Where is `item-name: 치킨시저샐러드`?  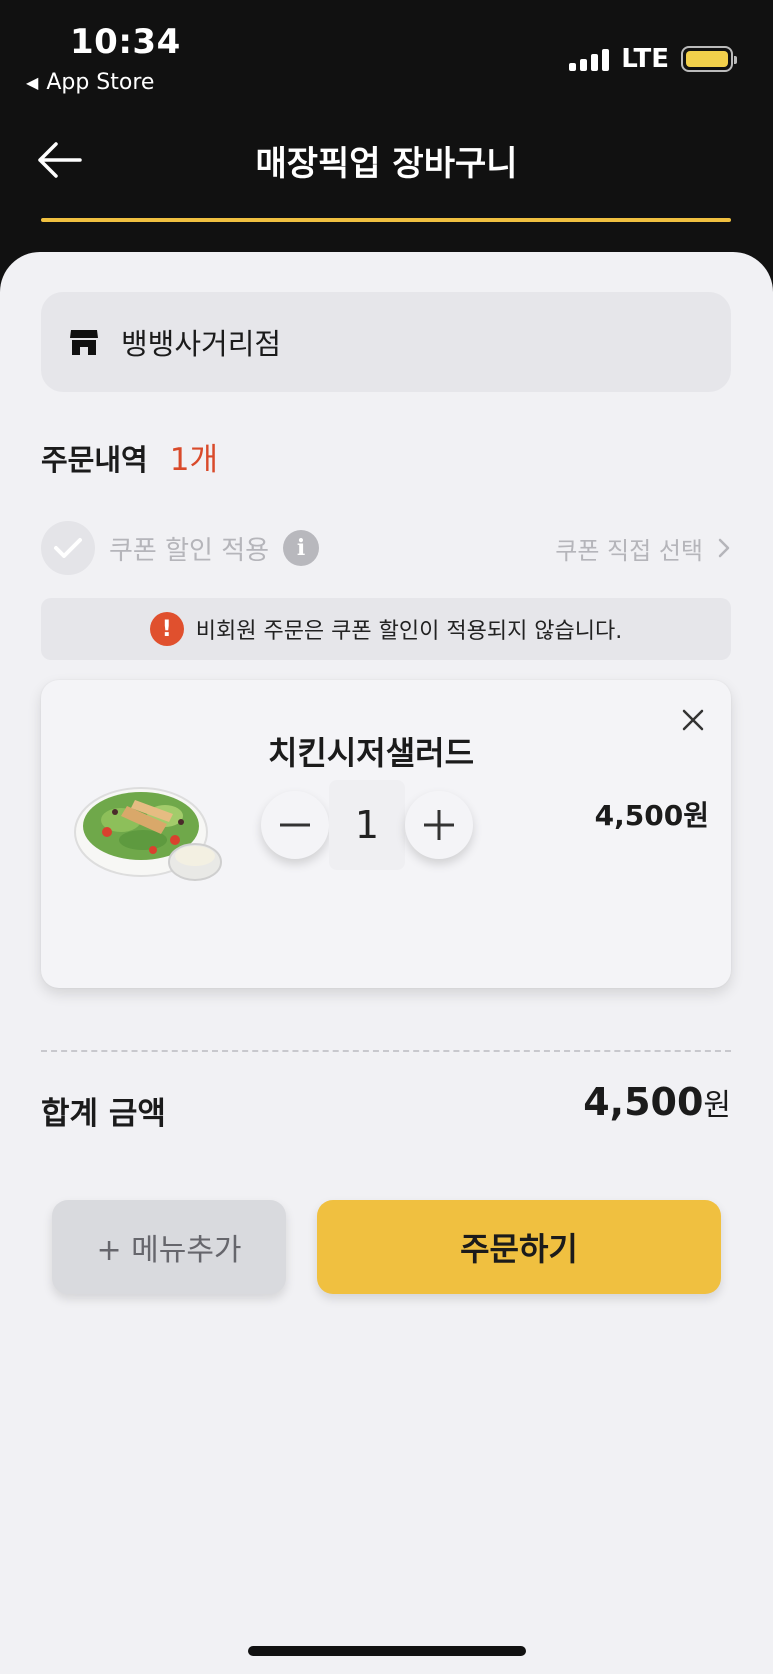 item-name: 치킨시저샐러드 is located at coordinates (371, 753).